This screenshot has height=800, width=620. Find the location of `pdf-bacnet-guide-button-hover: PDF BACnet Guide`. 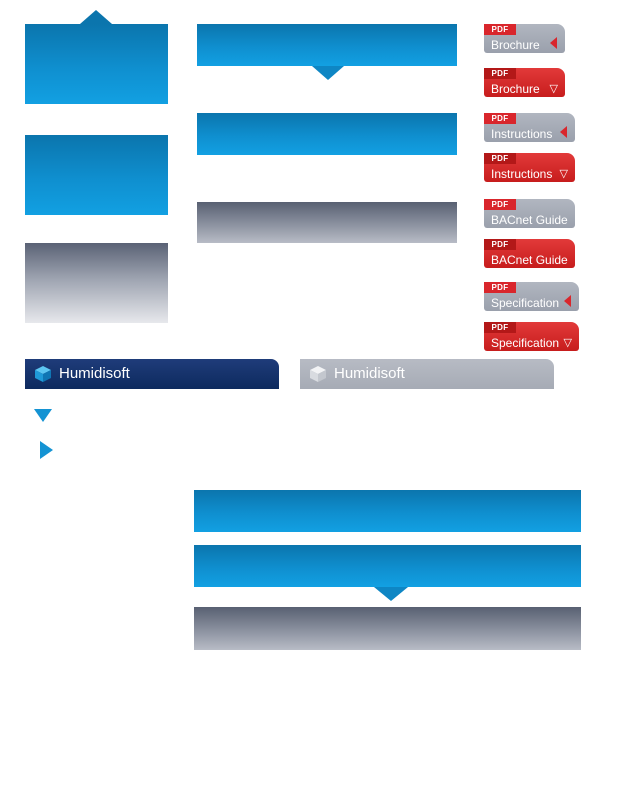

pdf-bacnet-guide-button-hover: PDF BACnet Guide is located at coordinates (529, 253).